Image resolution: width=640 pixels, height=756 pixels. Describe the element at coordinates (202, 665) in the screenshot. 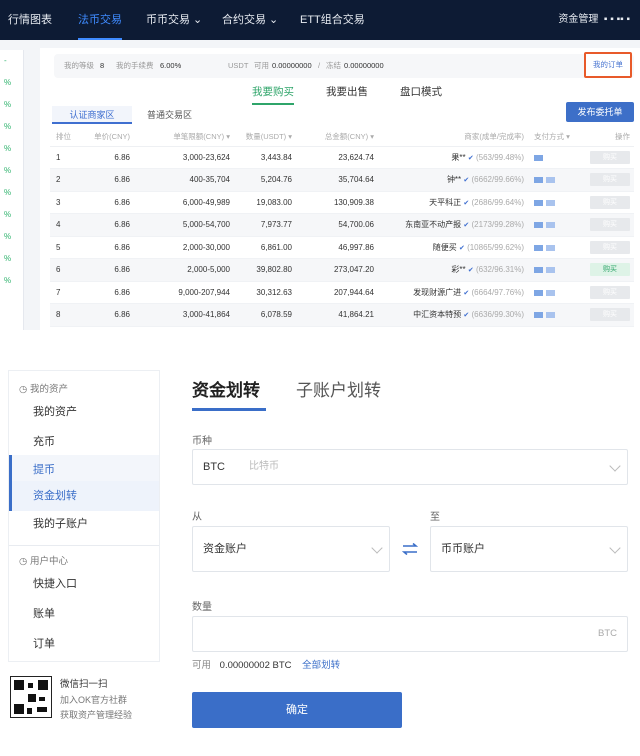

I see `available-label: 可用` at that location.